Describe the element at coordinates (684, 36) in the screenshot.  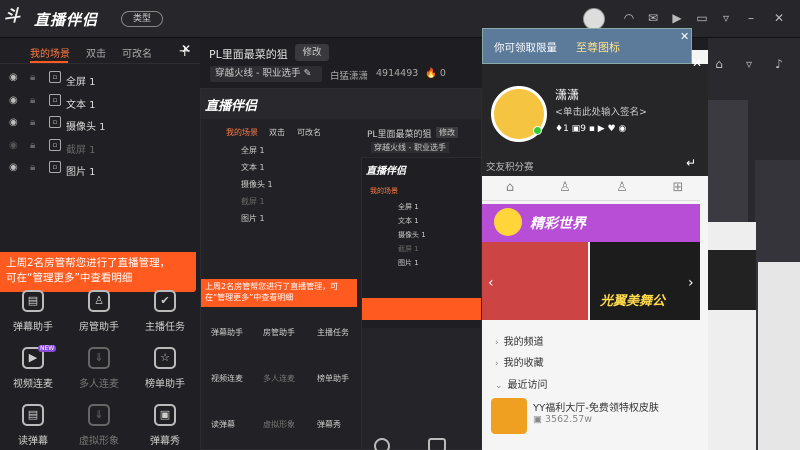
I see `banner-close-icon: ✕` at that location.